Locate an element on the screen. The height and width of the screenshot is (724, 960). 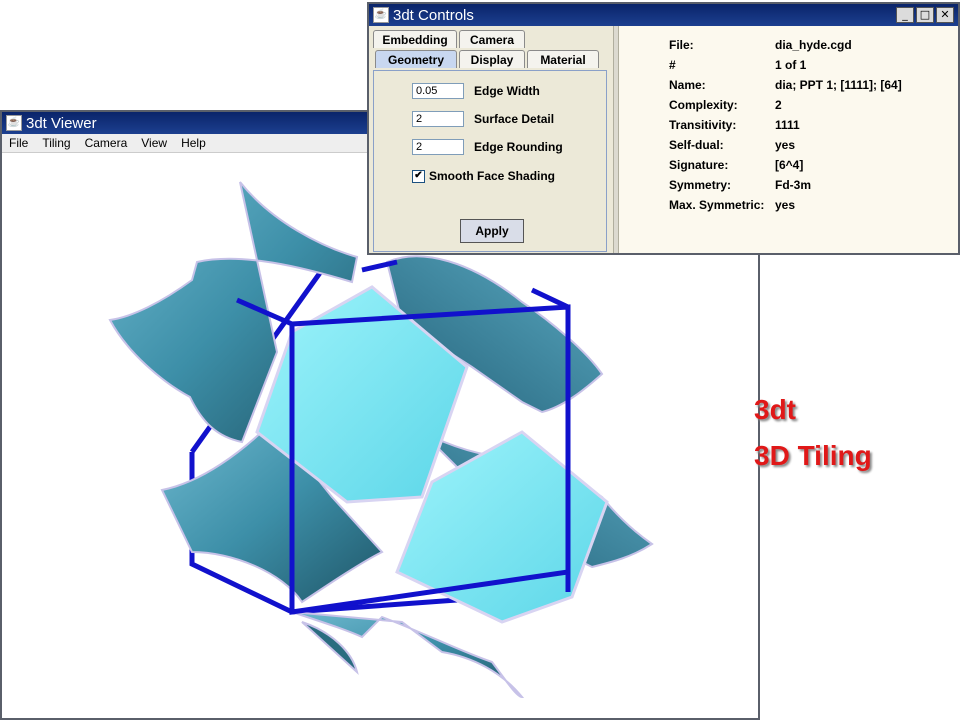
minimize-button: _ is located at coordinates (905, 15).